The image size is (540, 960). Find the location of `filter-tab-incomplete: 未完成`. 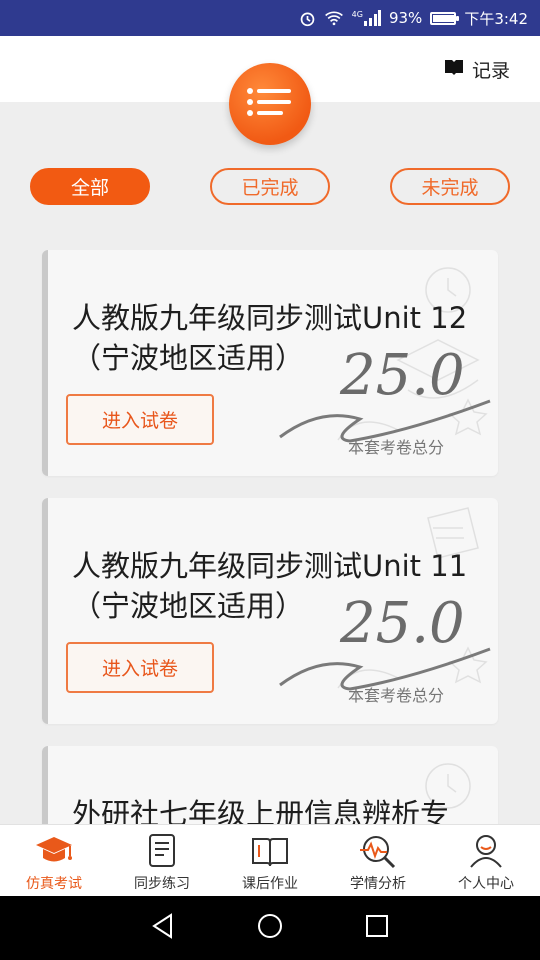

filter-tab-incomplete: 未完成 is located at coordinates (450, 186).